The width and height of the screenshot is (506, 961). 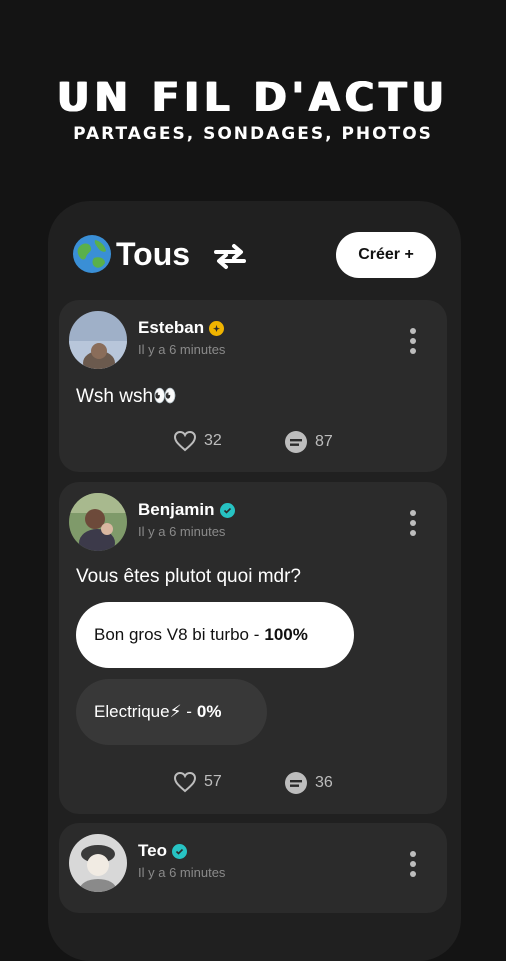 What do you see at coordinates (197, 441) in the screenshot?
I see `like-button: 32` at bounding box center [197, 441].